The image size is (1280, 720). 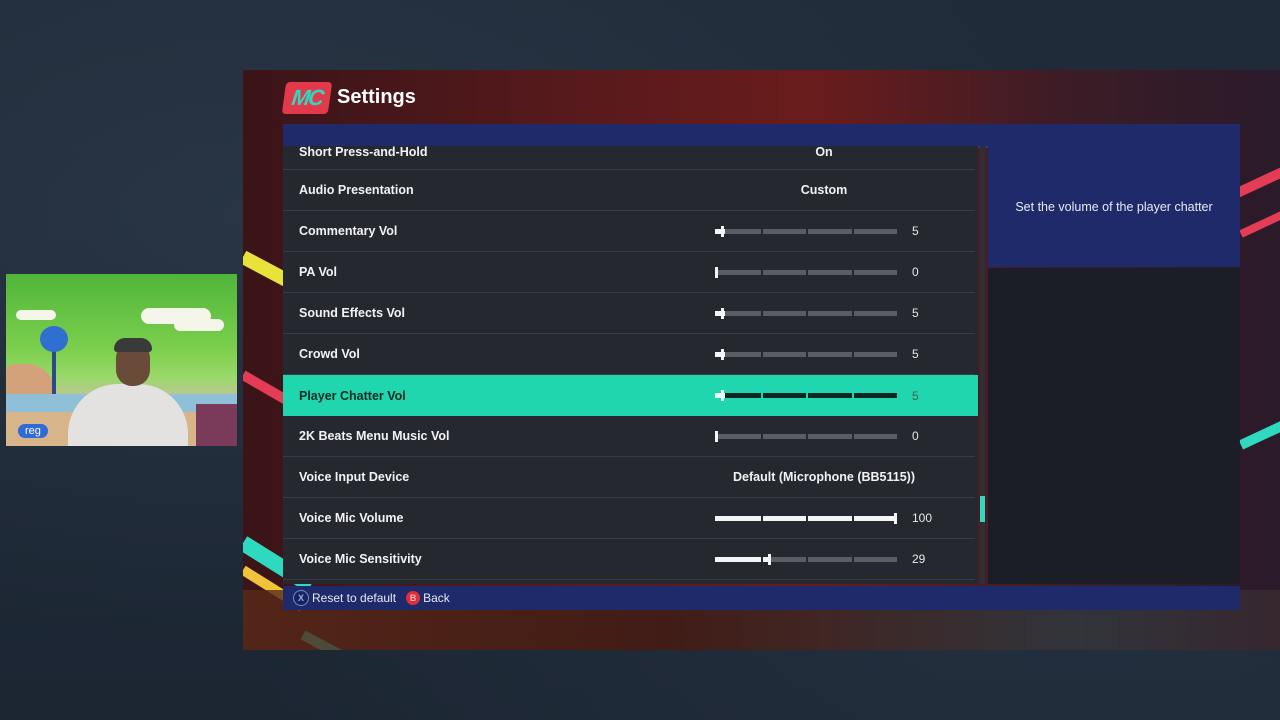 What do you see at coordinates (216, 425) in the screenshot?
I see `background-art` at bounding box center [216, 425].